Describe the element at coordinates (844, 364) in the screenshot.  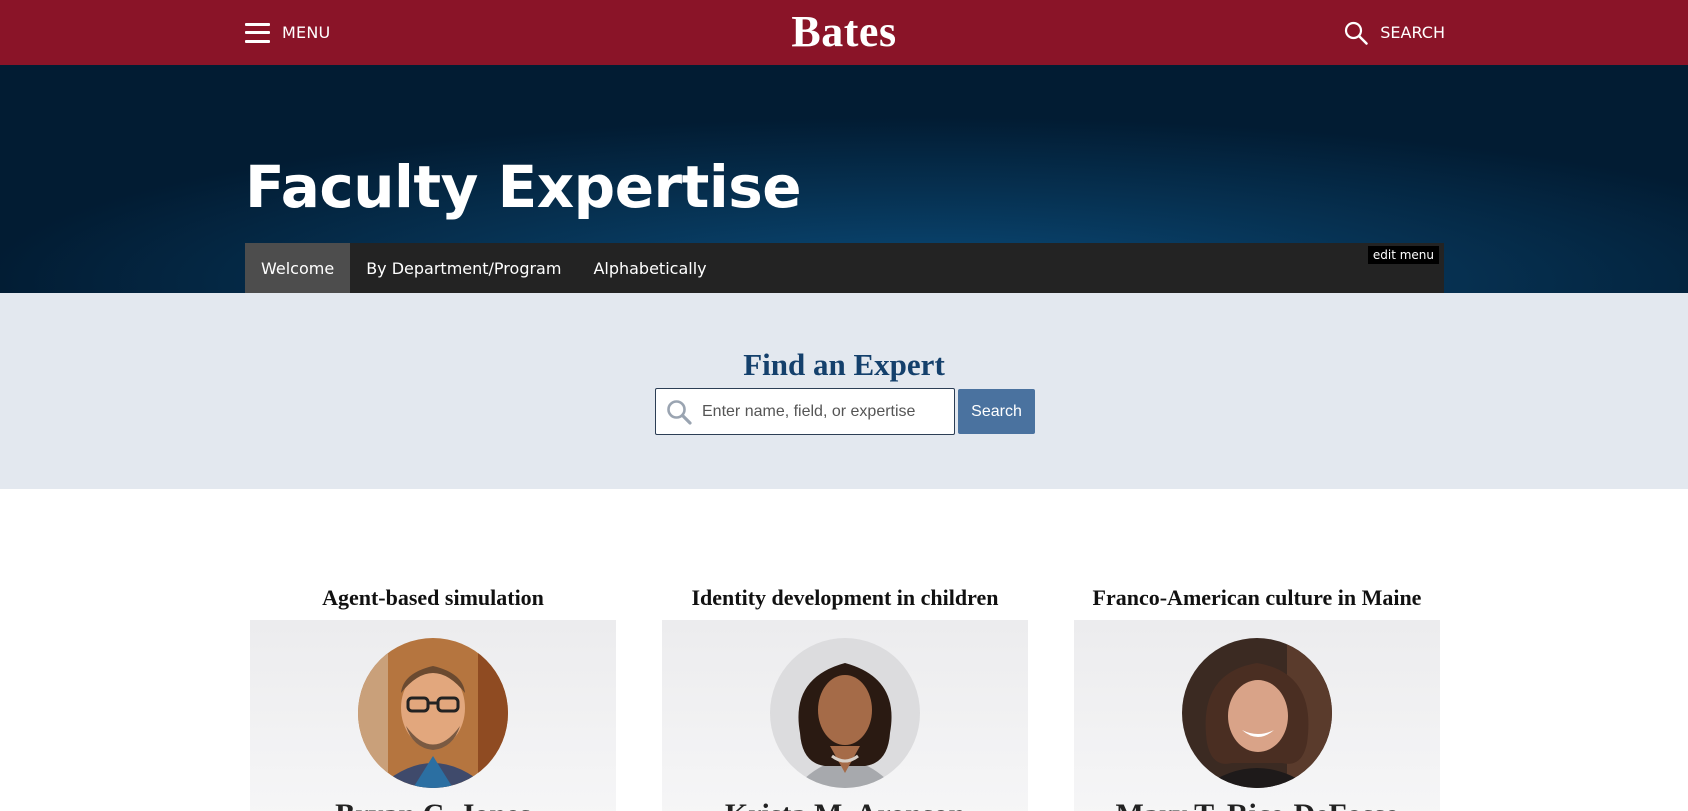
I see `find-expert-heading: Find an Expert` at that location.